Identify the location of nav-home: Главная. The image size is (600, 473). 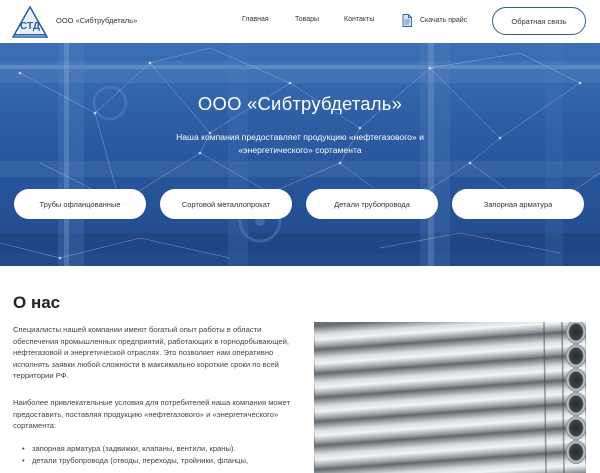
(255, 19).